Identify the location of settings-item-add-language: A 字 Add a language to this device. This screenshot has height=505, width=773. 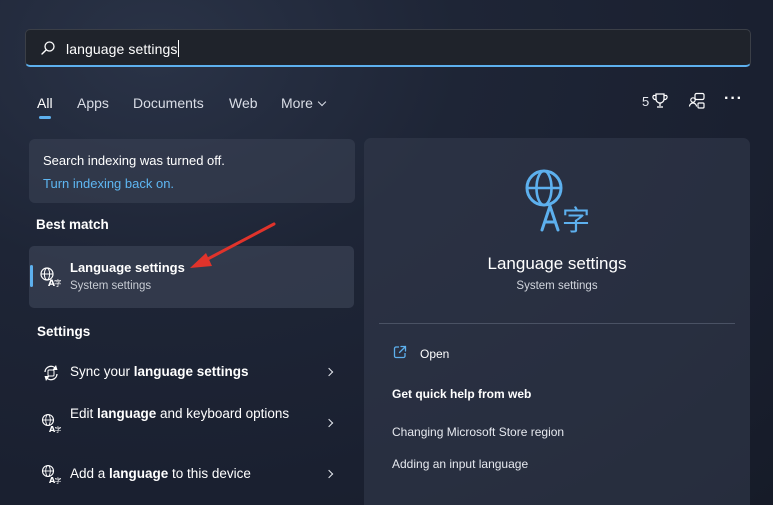
(191, 474).